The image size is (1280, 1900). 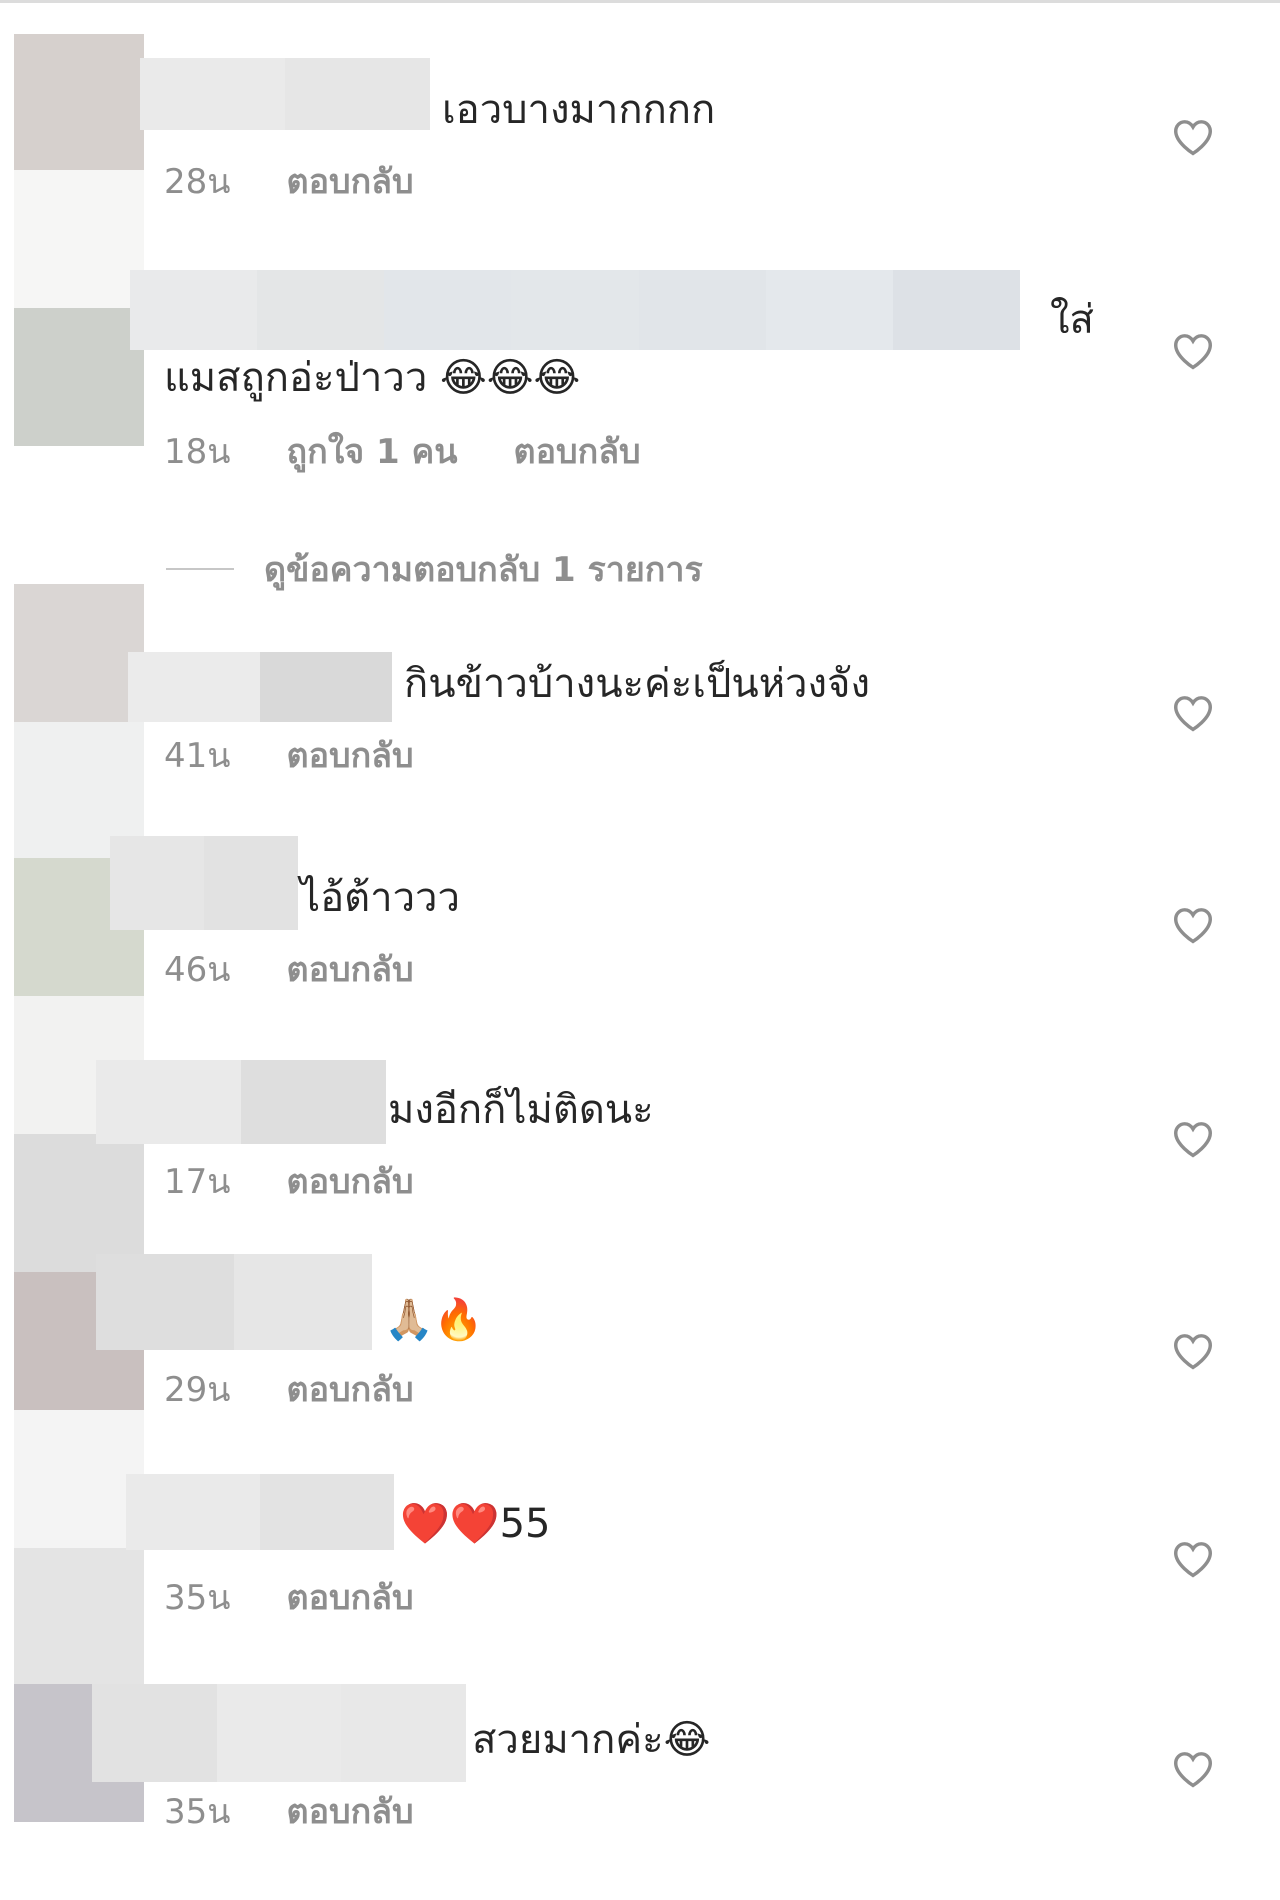 I want to click on comment-text: มงอีกก็ไม่ติดนะ, so click(x=521, y=1110).